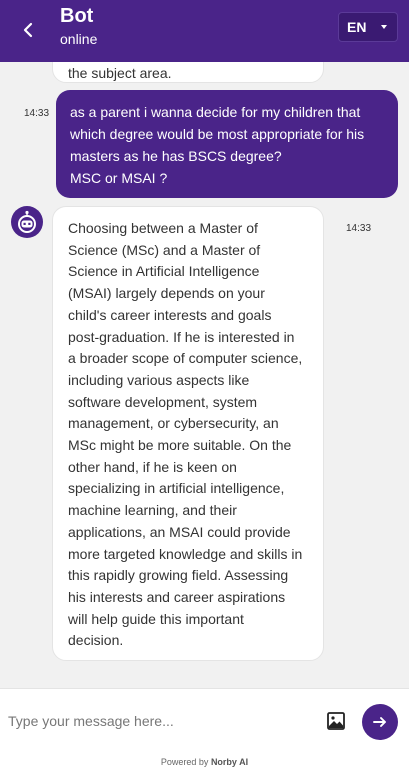 This screenshot has height=770, width=409. What do you see at coordinates (158, 721) in the screenshot?
I see `message-input` at bounding box center [158, 721].